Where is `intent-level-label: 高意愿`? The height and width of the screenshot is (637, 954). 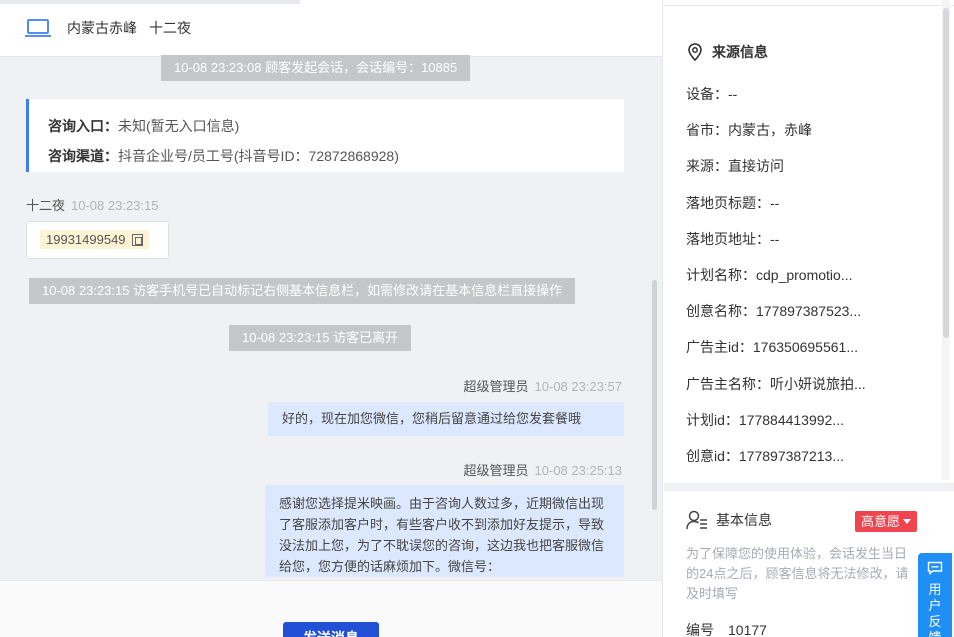 intent-level-label: 高意愿 is located at coordinates (881, 521).